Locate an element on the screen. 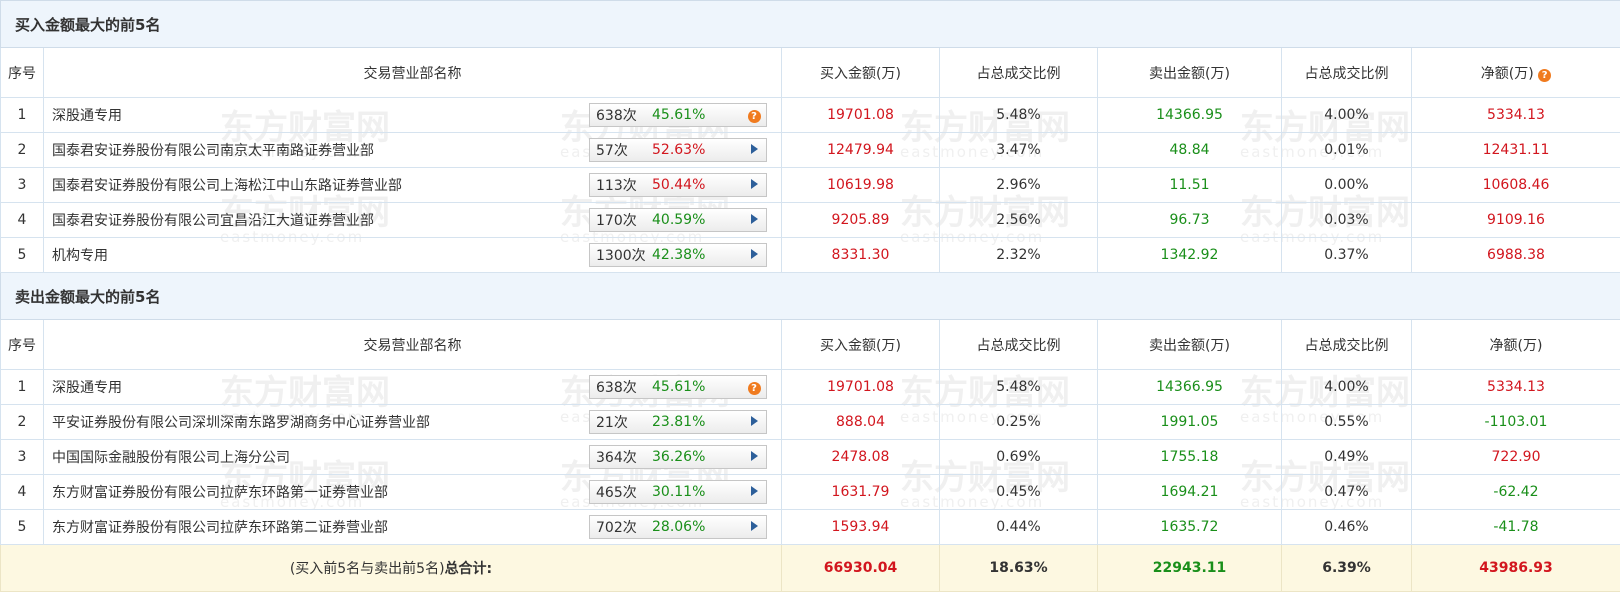 The width and height of the screenshot is (1620, 598). win-rate: 23.81% is located at coordinates (679, 422).